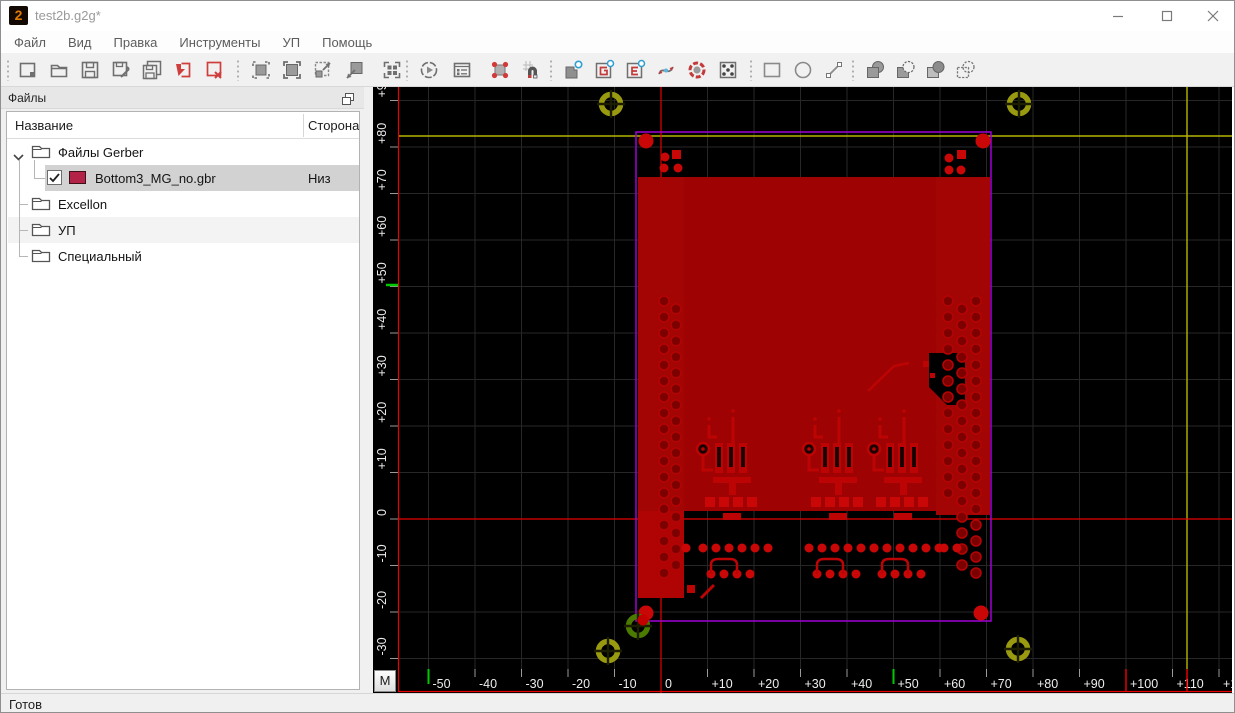  I want to click on files-panel-header: Файлы, so click(182, 98).